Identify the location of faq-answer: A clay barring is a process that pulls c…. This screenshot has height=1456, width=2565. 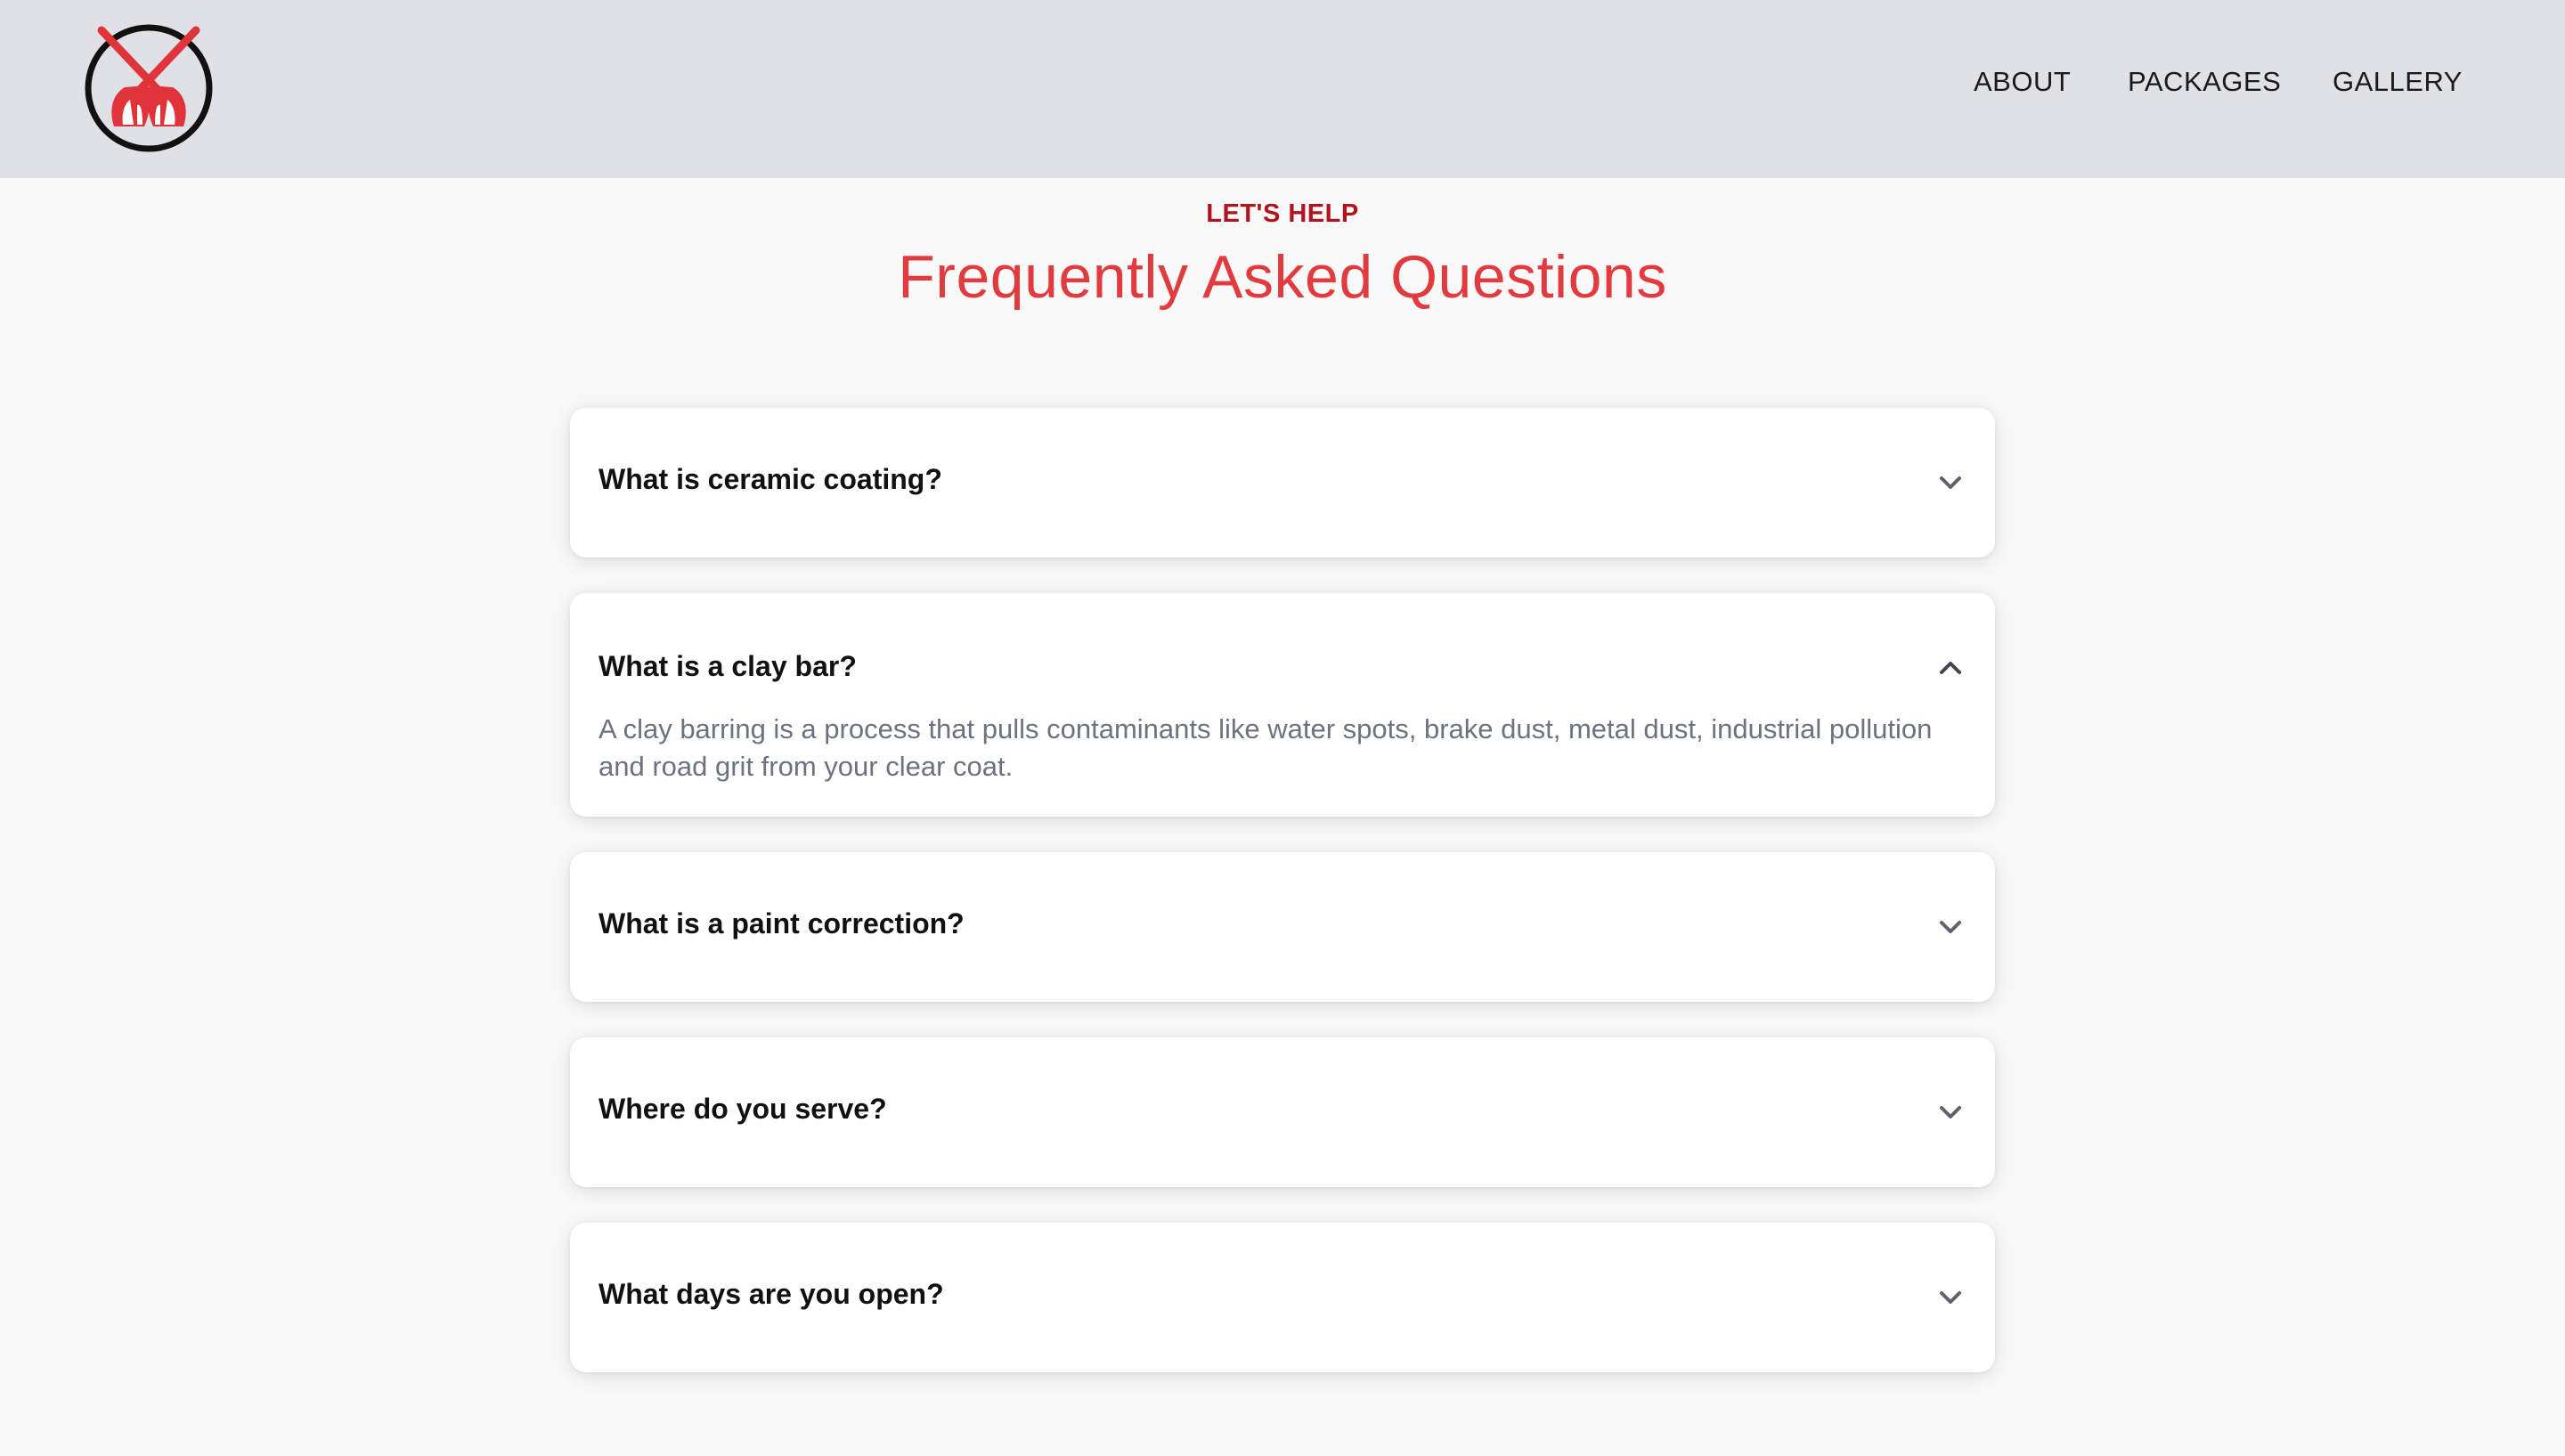
(1265, 747).